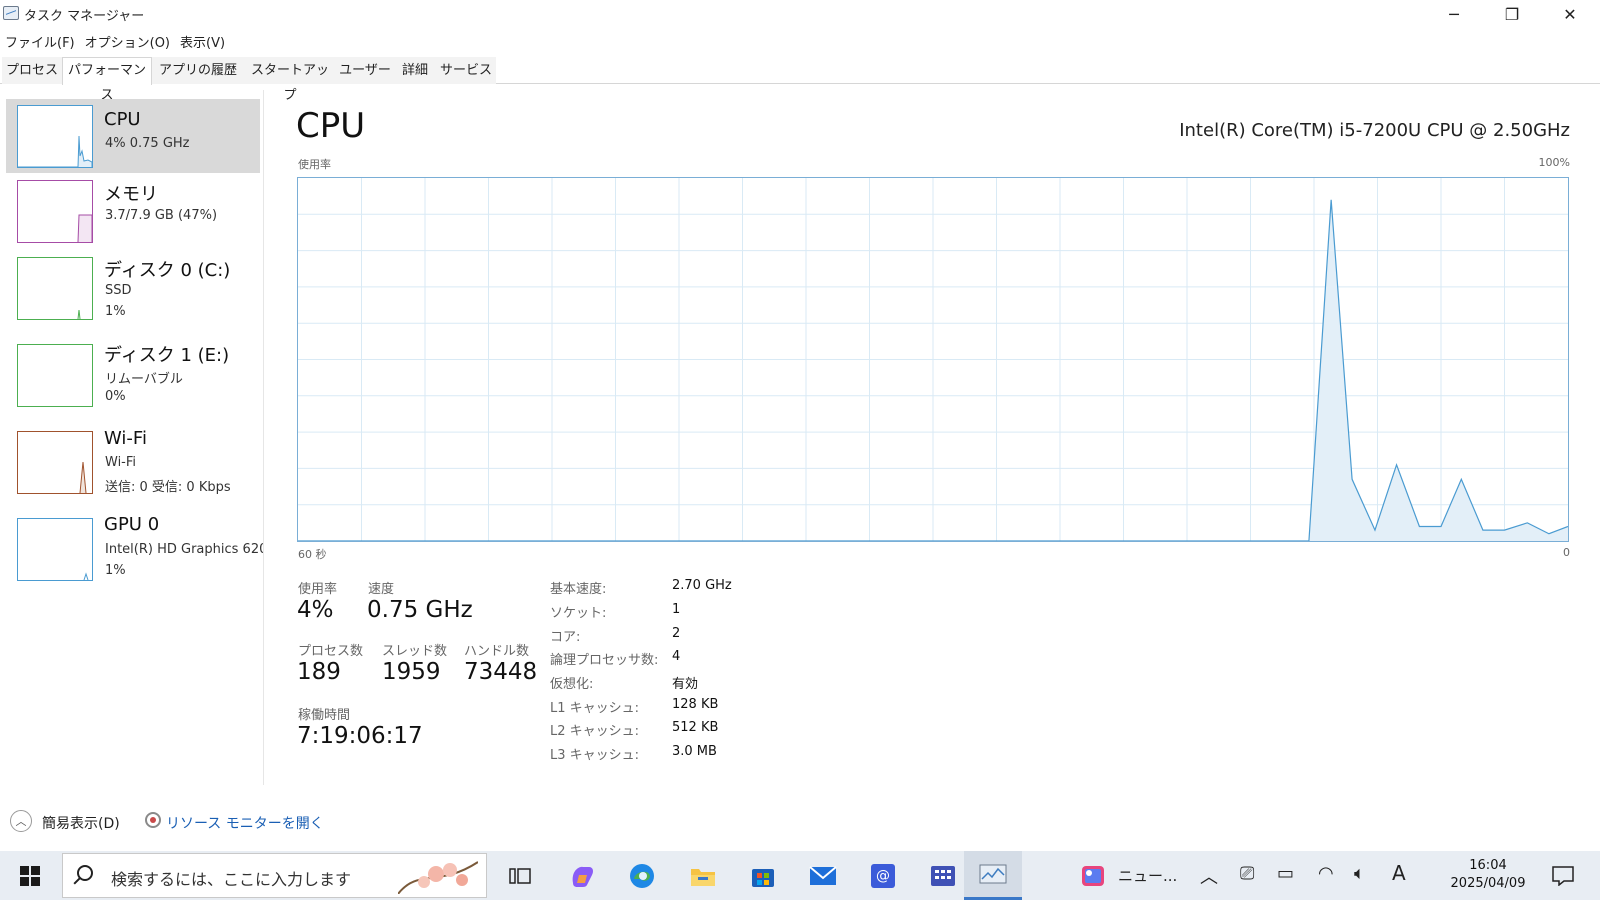  I want to click on disk-1-thumbnail, so click(55, 375).